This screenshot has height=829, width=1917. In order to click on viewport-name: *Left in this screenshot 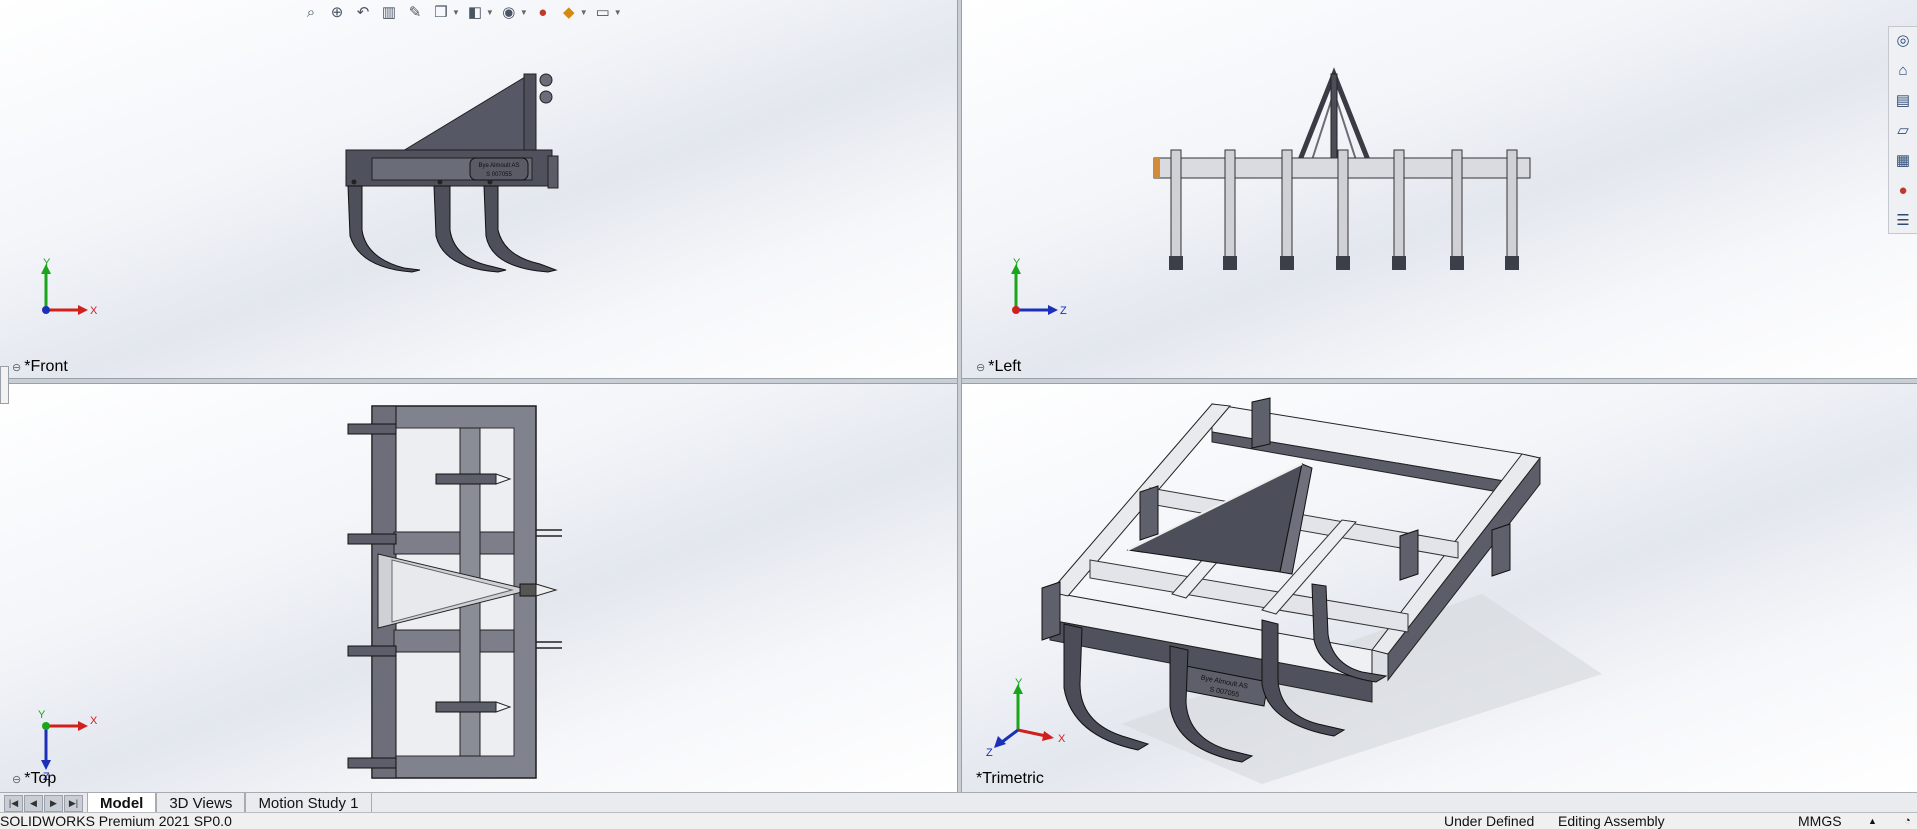, I will do `click(1005, 366)`.